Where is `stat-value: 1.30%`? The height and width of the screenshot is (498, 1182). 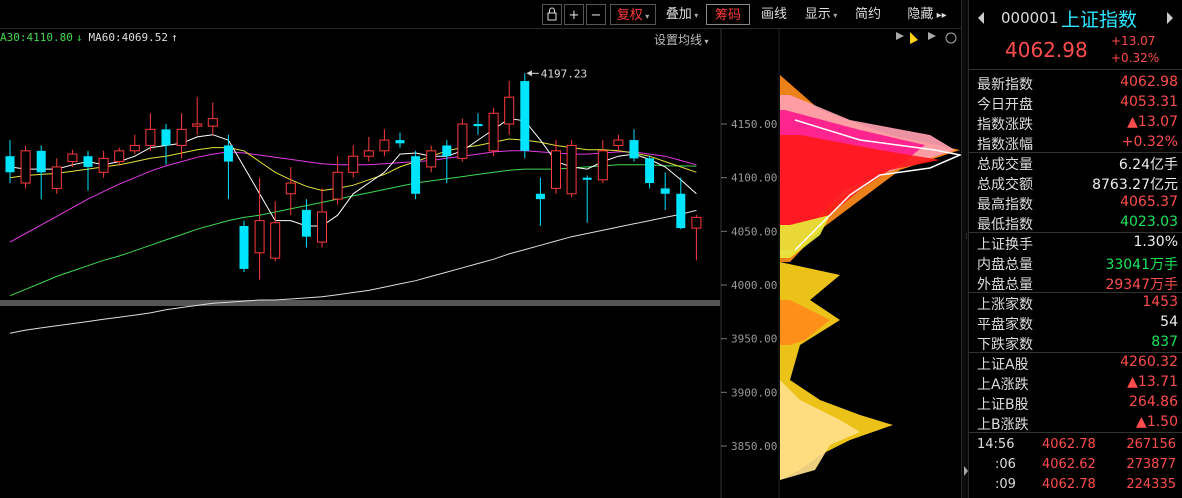
stat-value: 1.30% is located at coordinates (1155, 242).